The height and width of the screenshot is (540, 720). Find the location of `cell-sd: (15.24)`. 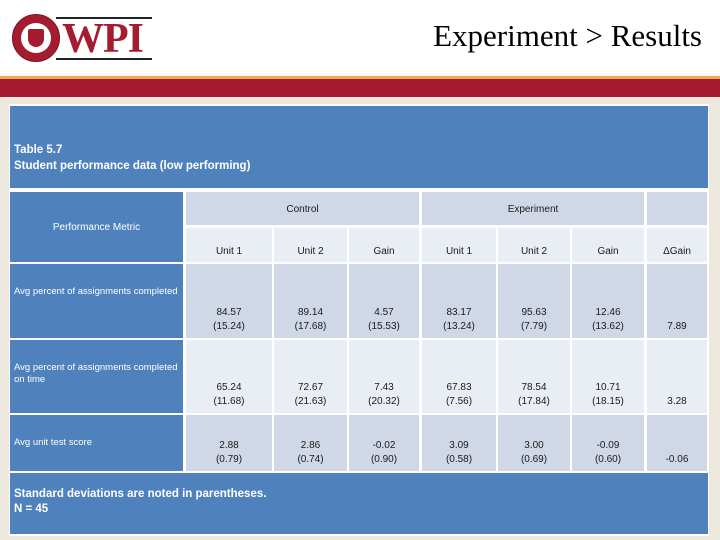

cell-sd: (15.24) is located at coordinates (229, 326).